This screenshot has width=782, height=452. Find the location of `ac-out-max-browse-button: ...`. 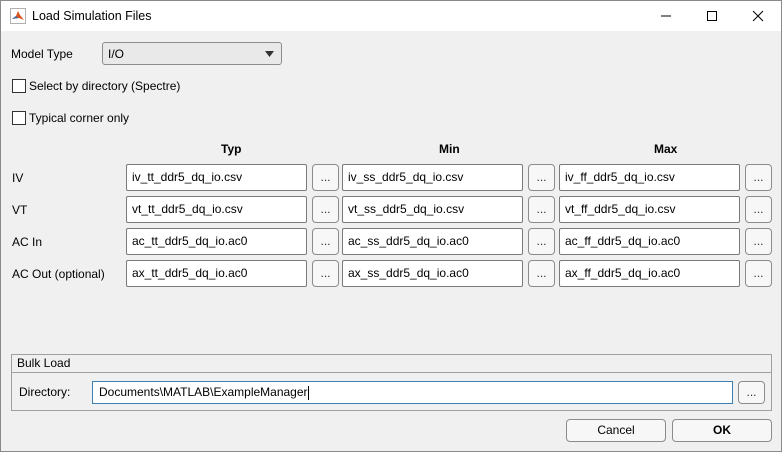

ac-out-max-browse-button: ... is located at coordinates (758, 273).